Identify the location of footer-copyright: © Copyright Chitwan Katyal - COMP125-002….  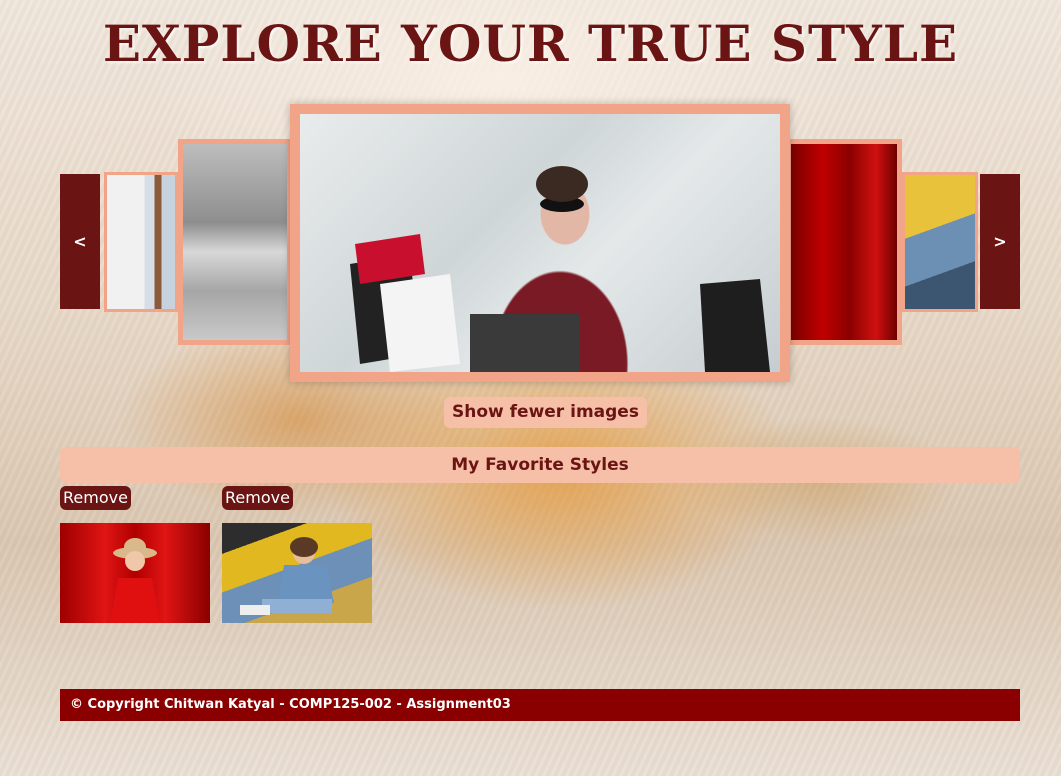
(540, 705).